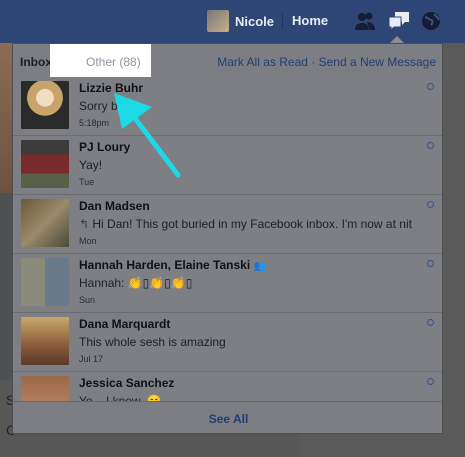 Image resolution: width=465 pixels, height=457 pixels. Describe the element at coordinates (305, 21) in the screenshot. I see `home-link: Home` at that location.